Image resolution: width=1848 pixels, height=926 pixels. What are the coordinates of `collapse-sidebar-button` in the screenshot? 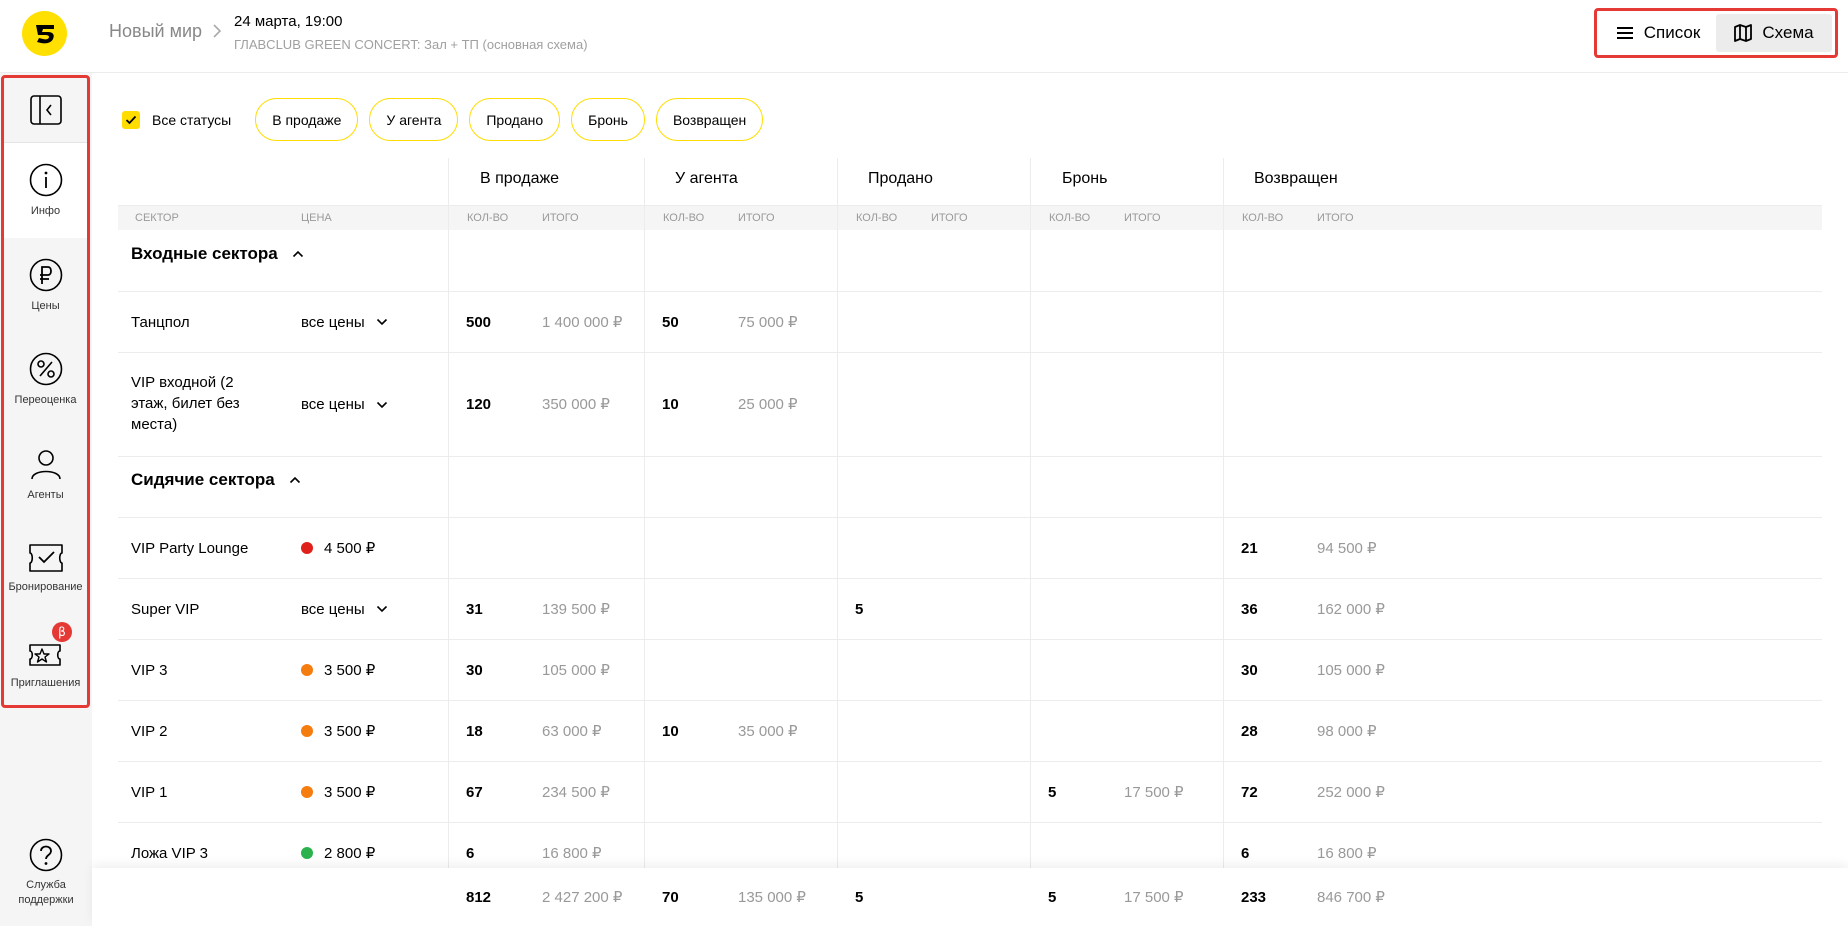 It's located at (45, 110).